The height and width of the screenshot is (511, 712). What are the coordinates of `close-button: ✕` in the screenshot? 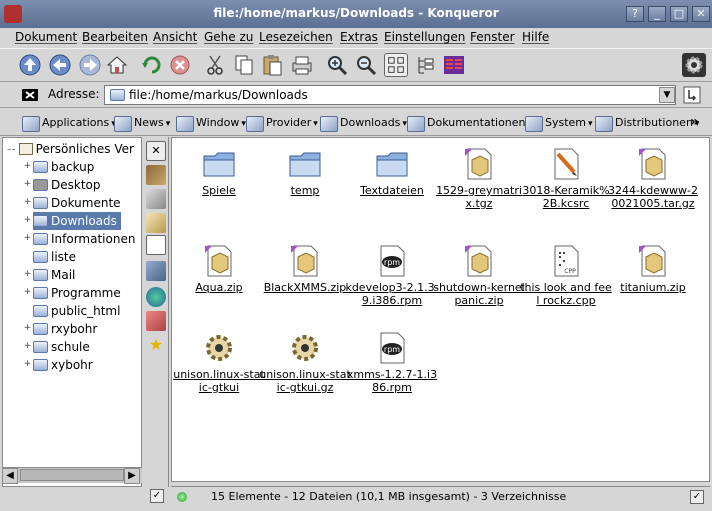 It's located at (701, 14).